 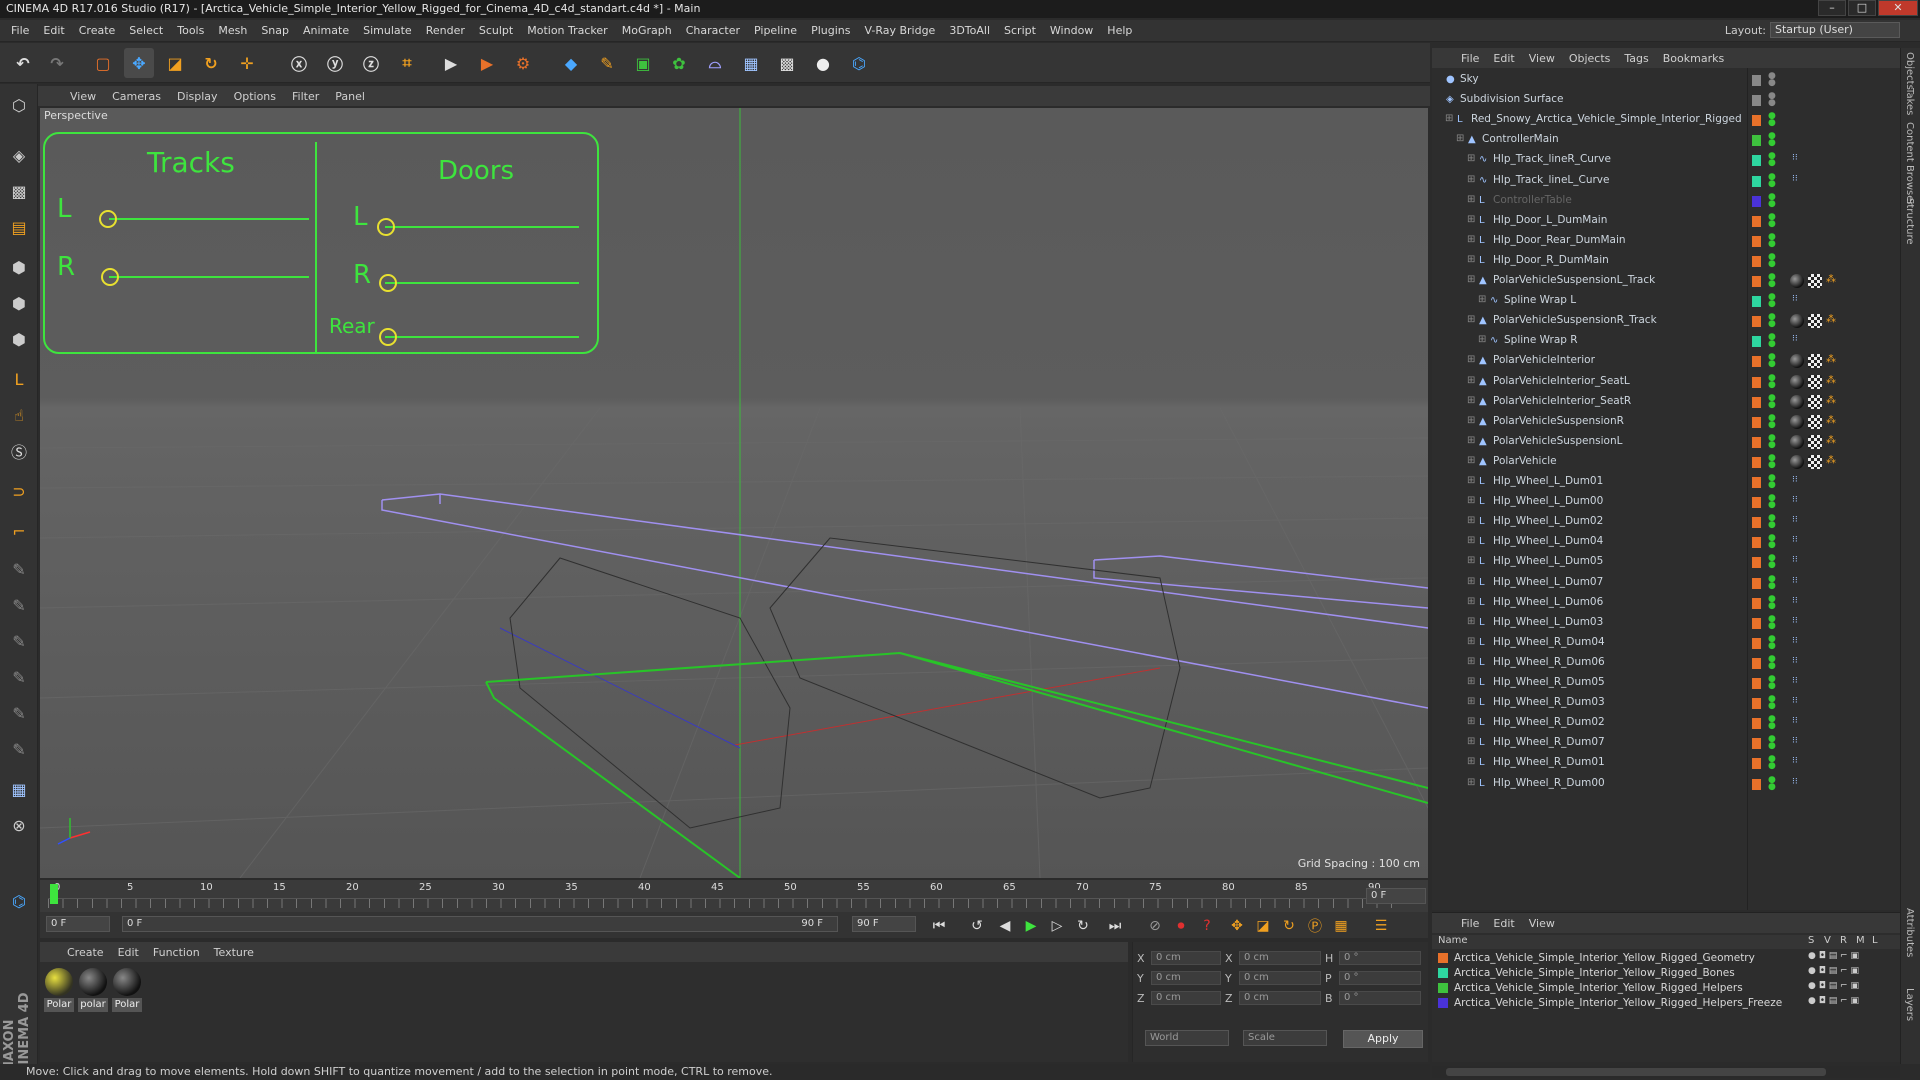 I want to click on start-frame-field: 0 F, so click(x=78, y=924).